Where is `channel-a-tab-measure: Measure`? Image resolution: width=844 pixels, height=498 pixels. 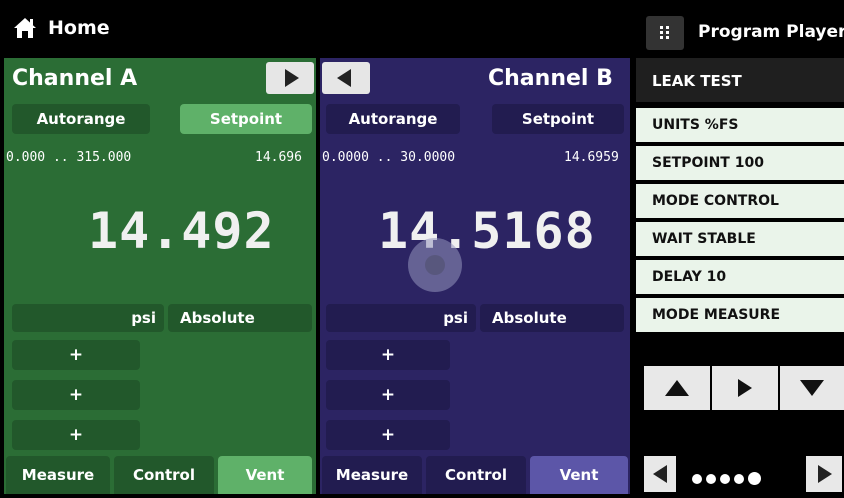
channel-a-tab-measure: Measure is located at coordinates (58, 475).